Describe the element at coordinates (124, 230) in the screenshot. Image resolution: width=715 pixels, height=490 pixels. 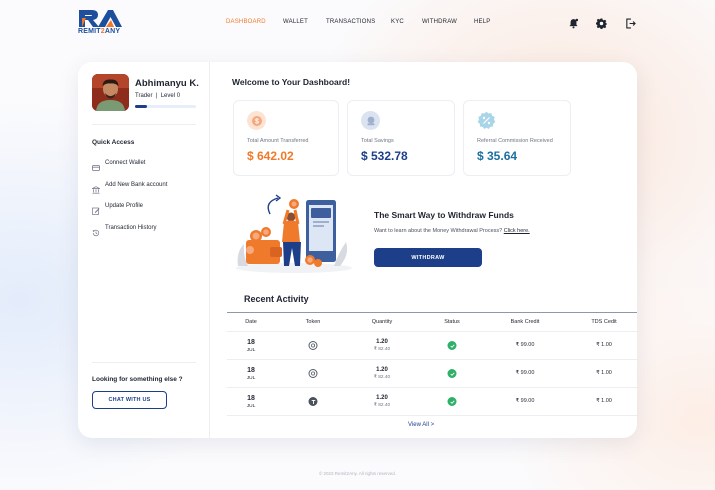
I see `quick-access-transaction-history: Transaction History` at that location.